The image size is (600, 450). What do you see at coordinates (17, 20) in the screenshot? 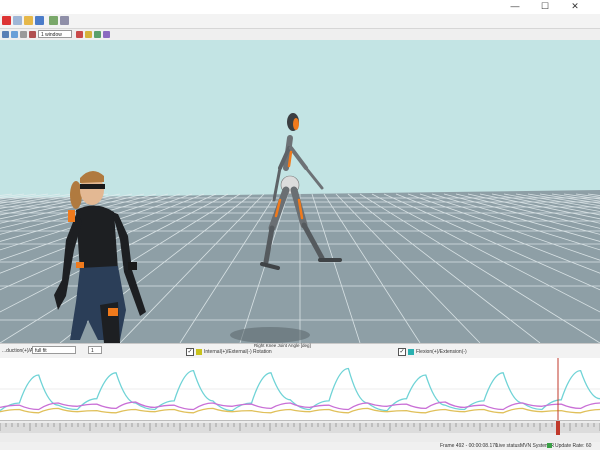
I see `open-icon` at bounding box center [17, 20].